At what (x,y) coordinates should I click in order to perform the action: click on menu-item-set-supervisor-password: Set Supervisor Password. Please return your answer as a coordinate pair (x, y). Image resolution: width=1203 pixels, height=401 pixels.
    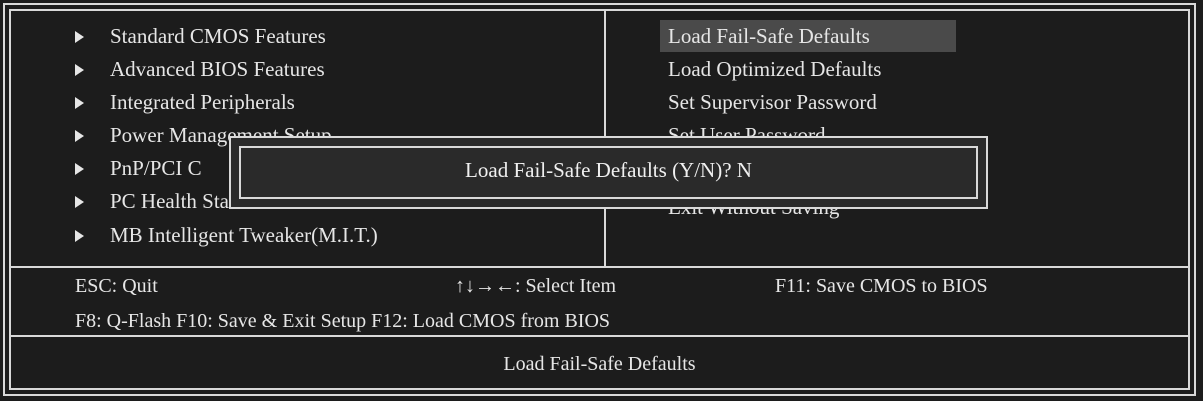
    Looking at the image, I should click on (772, 102).